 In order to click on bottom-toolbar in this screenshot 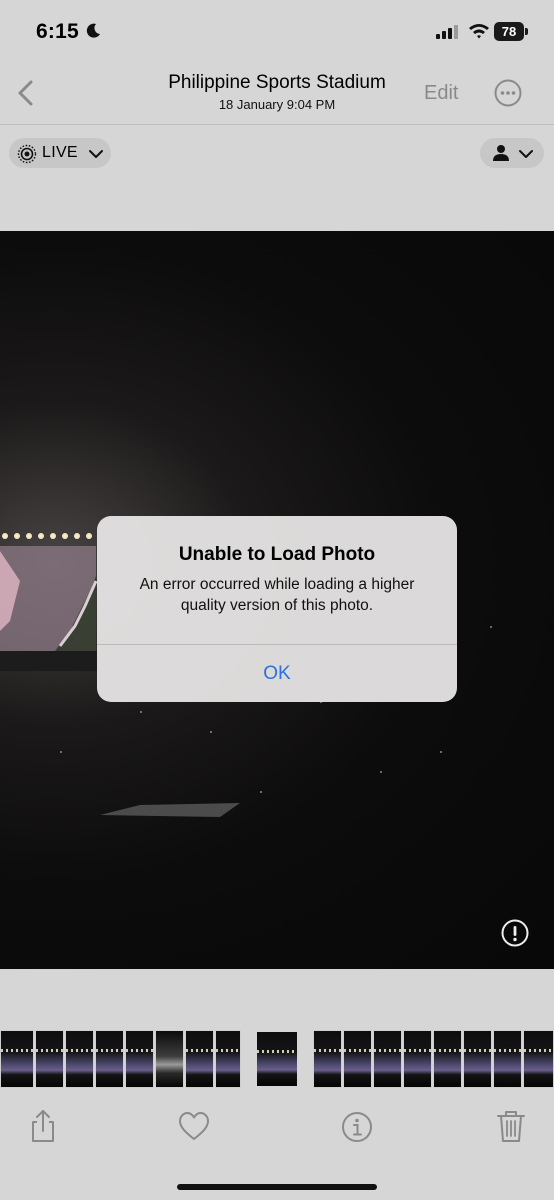, I will do `click(277, 1130)`.